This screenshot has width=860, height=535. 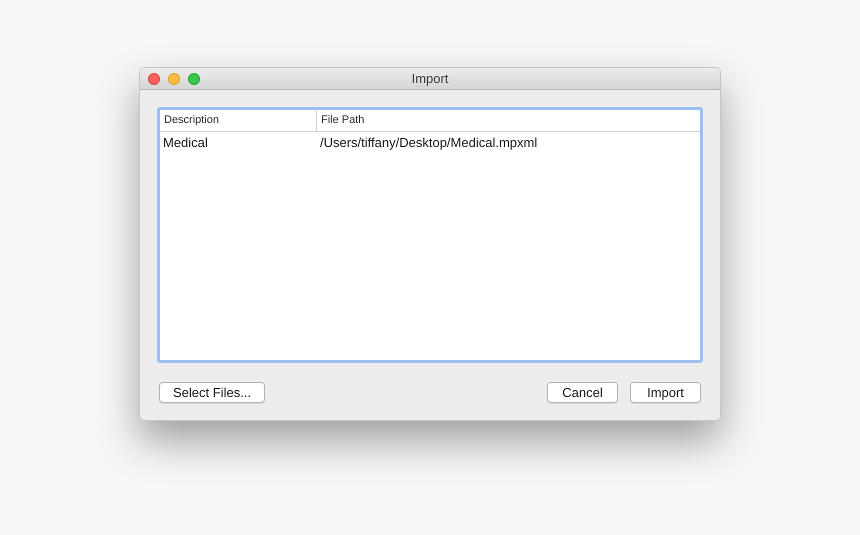 What do you see at coordinates (238, 120) in the screenshot?
I see `column-header: Description` at bounding box center [238, 120].